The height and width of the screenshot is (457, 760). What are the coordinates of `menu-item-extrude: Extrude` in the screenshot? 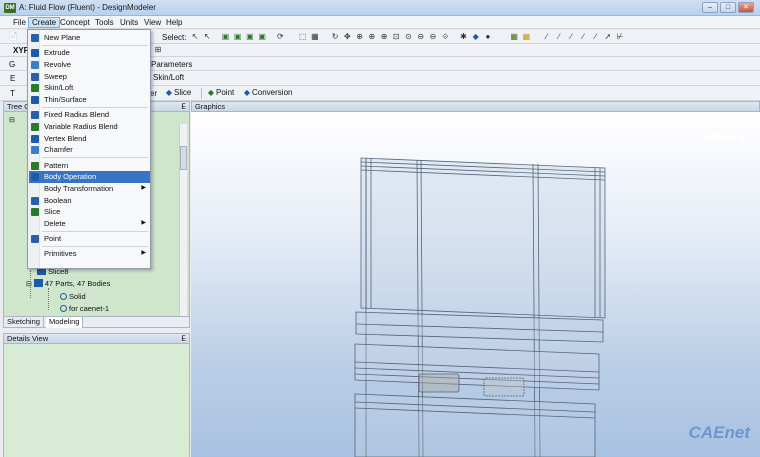 It's located at (89, 53).